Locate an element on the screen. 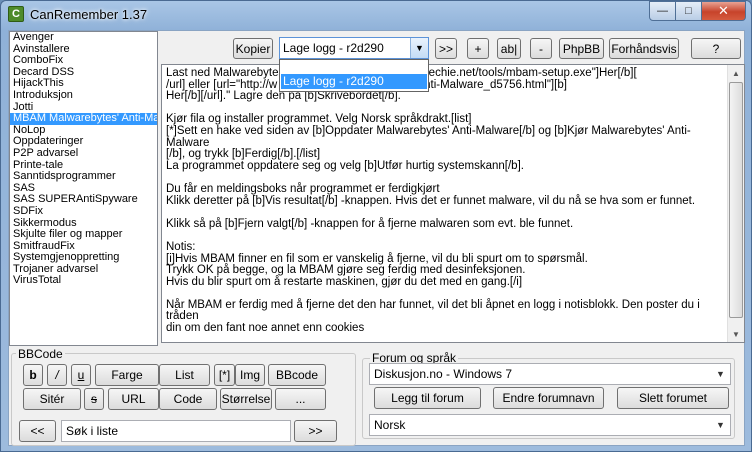  list-item: Jotti is located at coordinates (83, 108).